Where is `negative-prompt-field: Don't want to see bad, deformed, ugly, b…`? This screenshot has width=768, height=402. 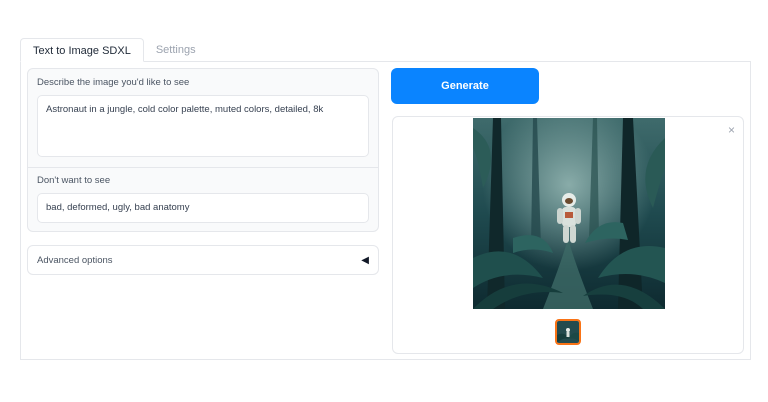
negative-prompt-field: Don't want to see bad, deformed, ugly, b… is located at coordinates (203, 199).